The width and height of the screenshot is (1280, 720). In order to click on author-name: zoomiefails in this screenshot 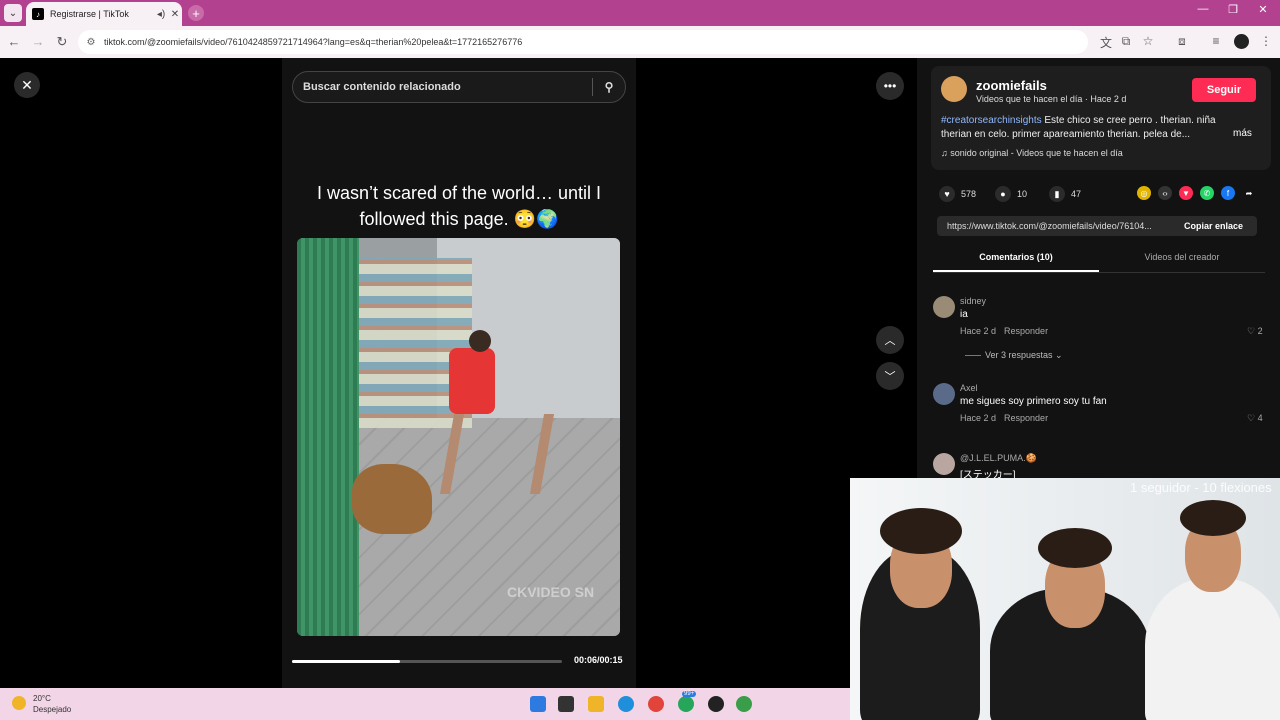, I will do `click(1011, 85)`.